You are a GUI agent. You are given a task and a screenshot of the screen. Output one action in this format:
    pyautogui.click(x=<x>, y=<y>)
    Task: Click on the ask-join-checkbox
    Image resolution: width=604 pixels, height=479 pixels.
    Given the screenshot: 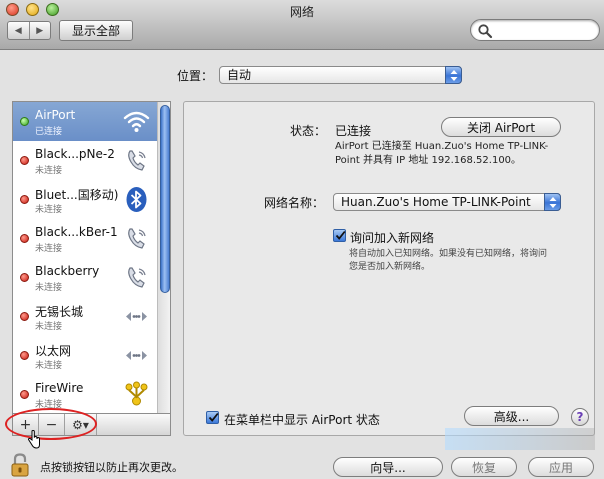 What is the action you would take?
    pyautogui.click(x=339, y=235)
    